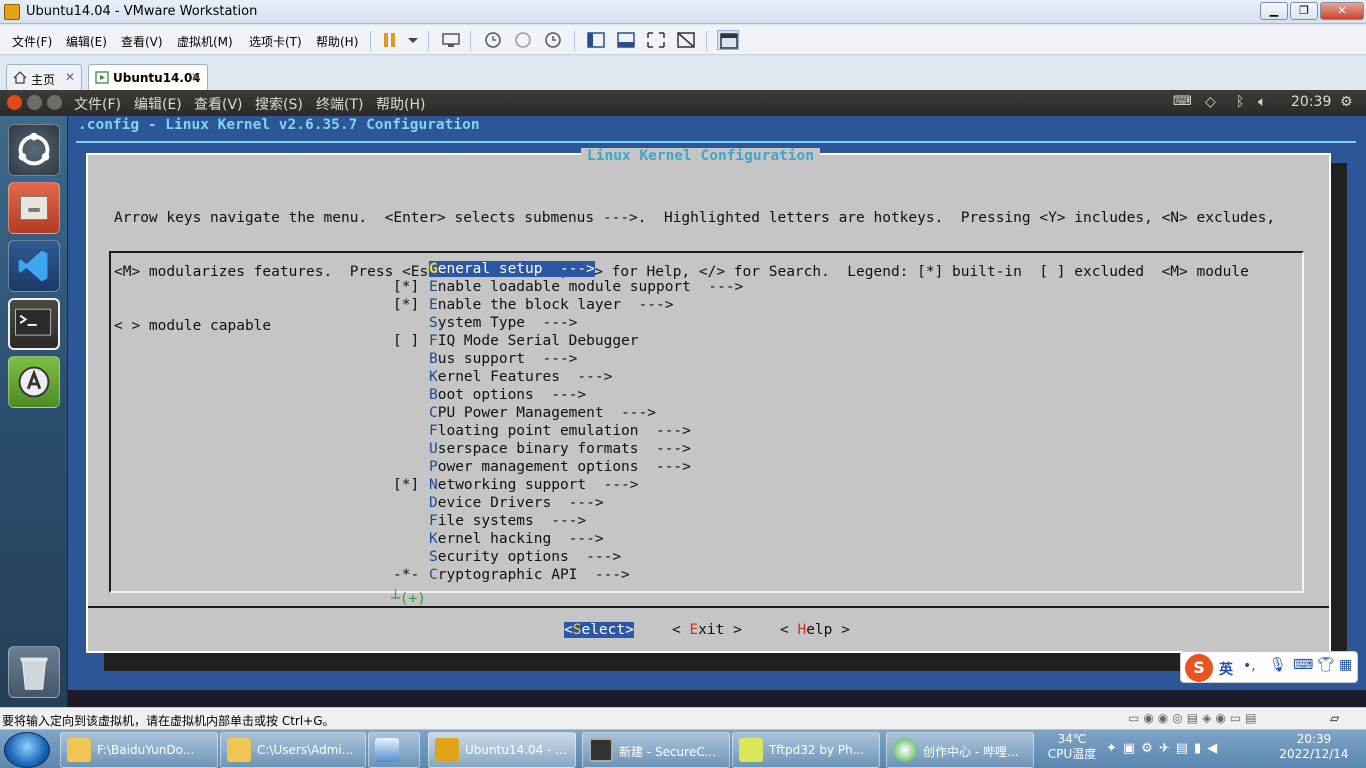  What do you see at coordinates (148, 77) in the screenshot?
I see `tab-ubuntu: Ubuntu14.04 ✕` at bounding box center [148, 77].